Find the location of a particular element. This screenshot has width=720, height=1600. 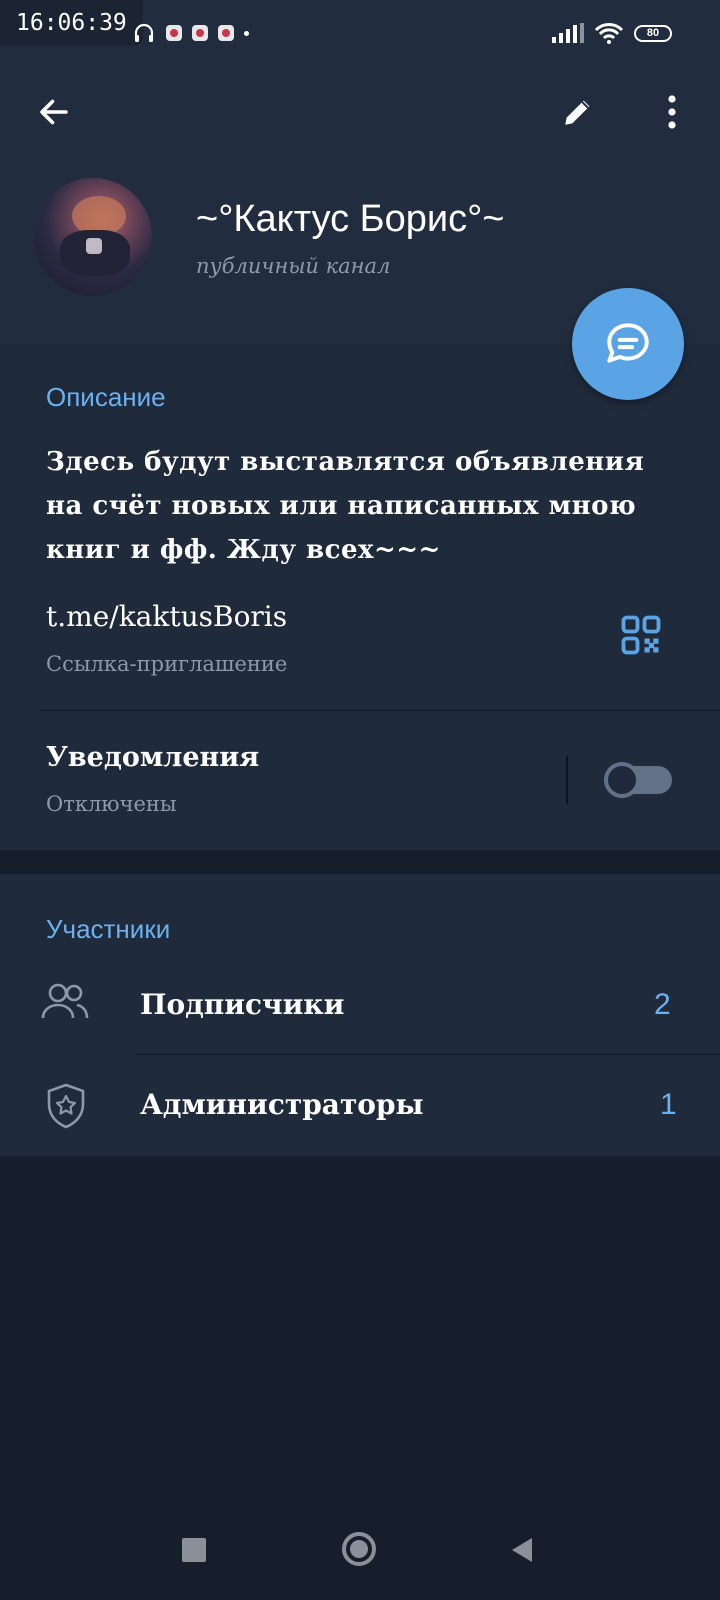

chat-bubble-icon is located at coordinates (628, 343).